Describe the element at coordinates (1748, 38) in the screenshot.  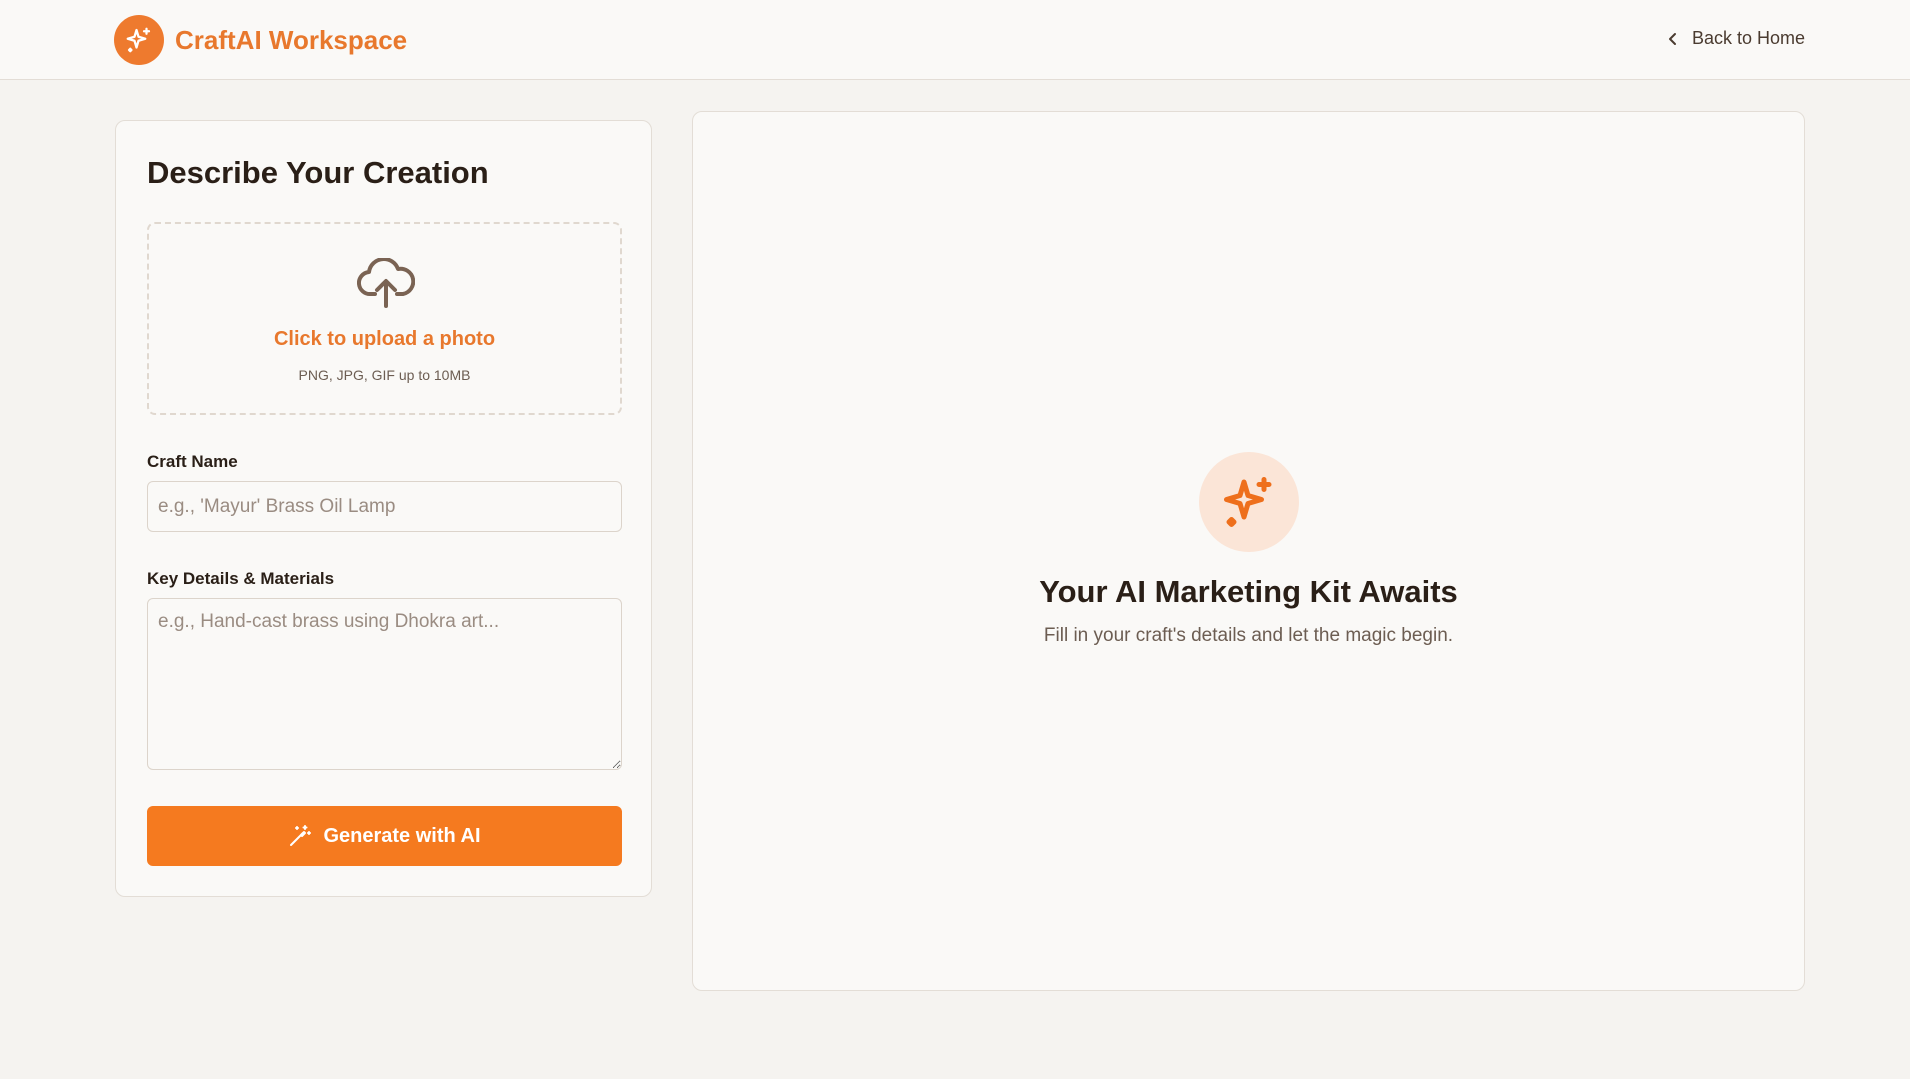
I see `back-link-label: Back to Home` at that location.